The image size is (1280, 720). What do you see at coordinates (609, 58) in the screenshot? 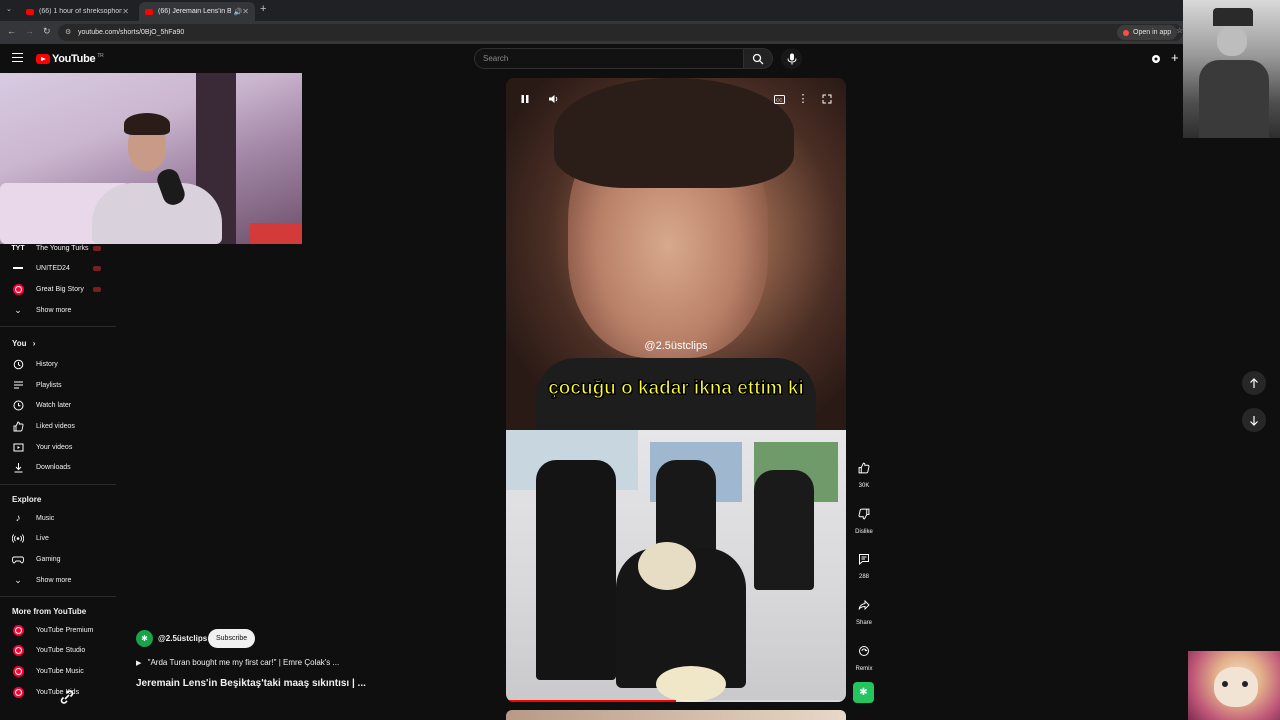
I see `search-input: Search` at bounding box center [609, 58].